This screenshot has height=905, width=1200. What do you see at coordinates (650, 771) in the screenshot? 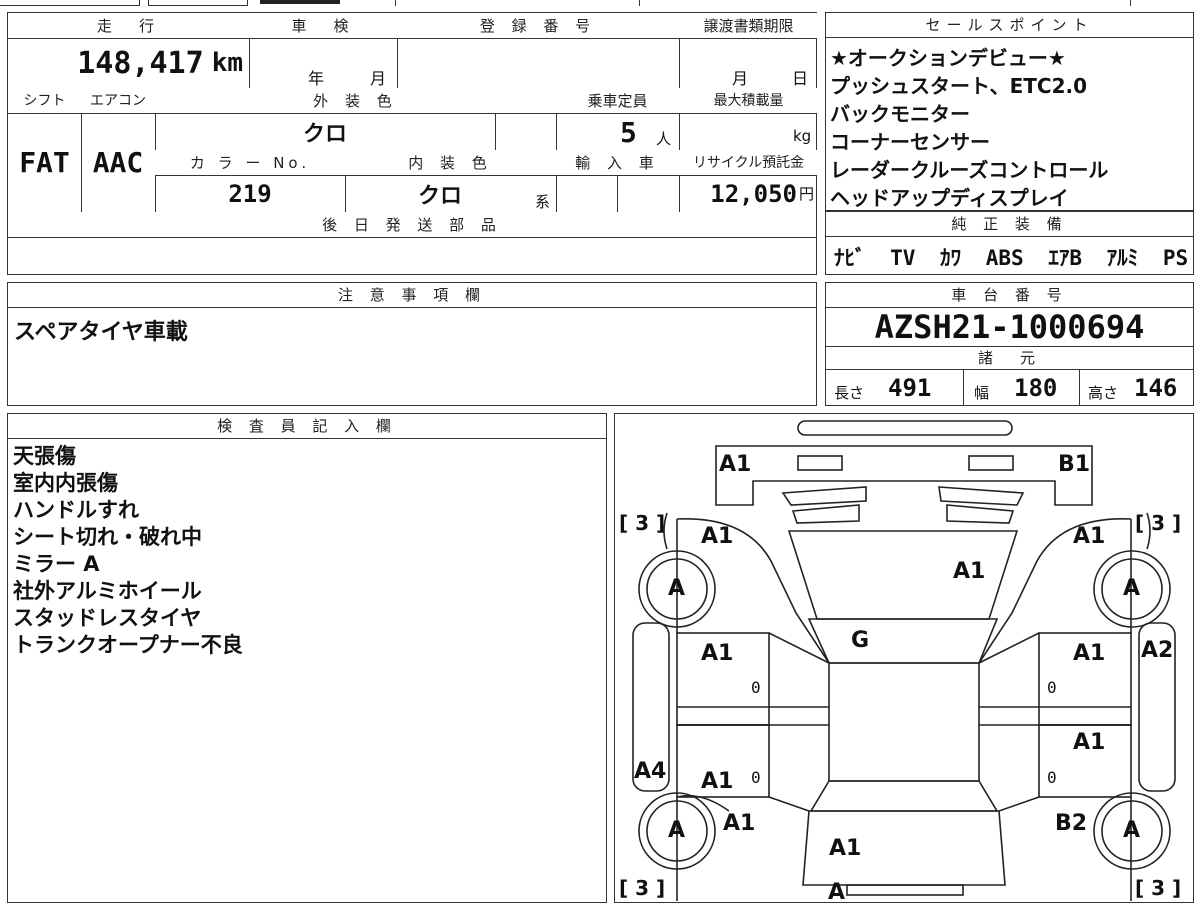
I see `damage-left-rocker: A4` at bounding box center [650, 771].